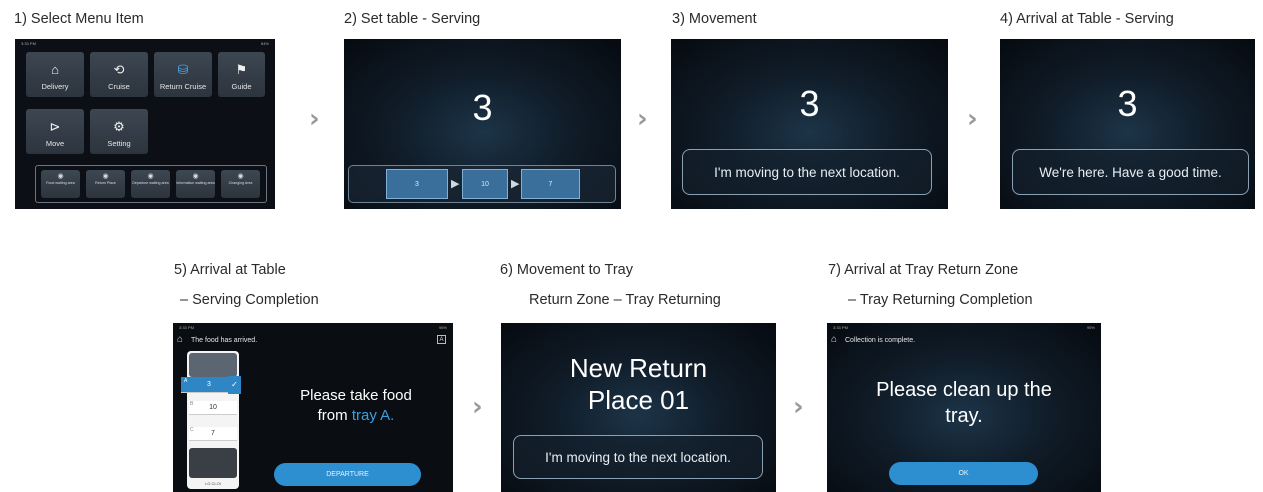  Describe the element at coordinates (183, 86) in the screenshot. I see `return-cruise-label: Return Cruise` at that location.